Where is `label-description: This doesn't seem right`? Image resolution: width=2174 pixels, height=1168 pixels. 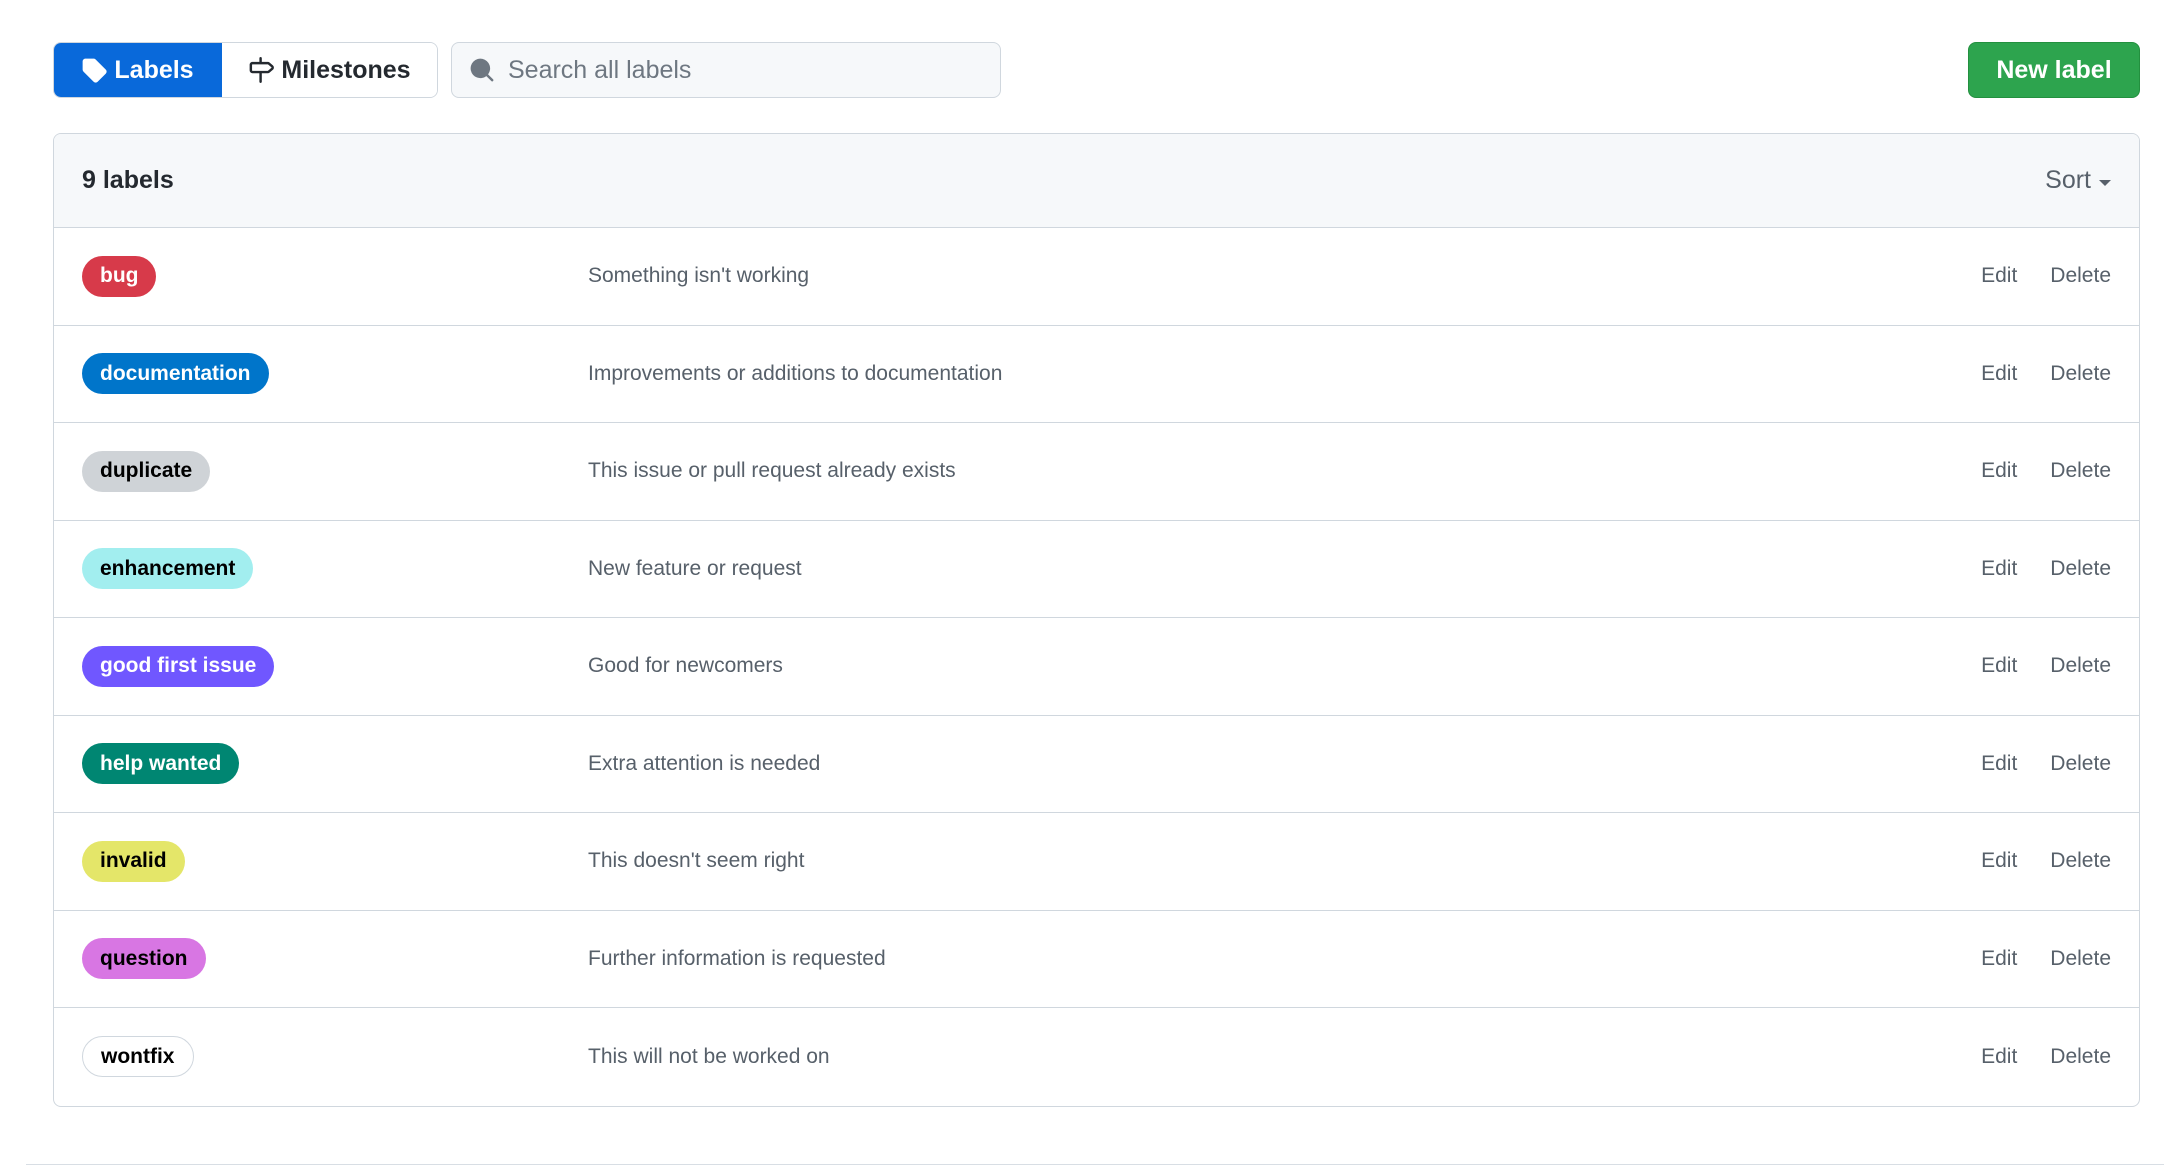 label-description: This doesn't seem right is located at coordinates (696, 861).